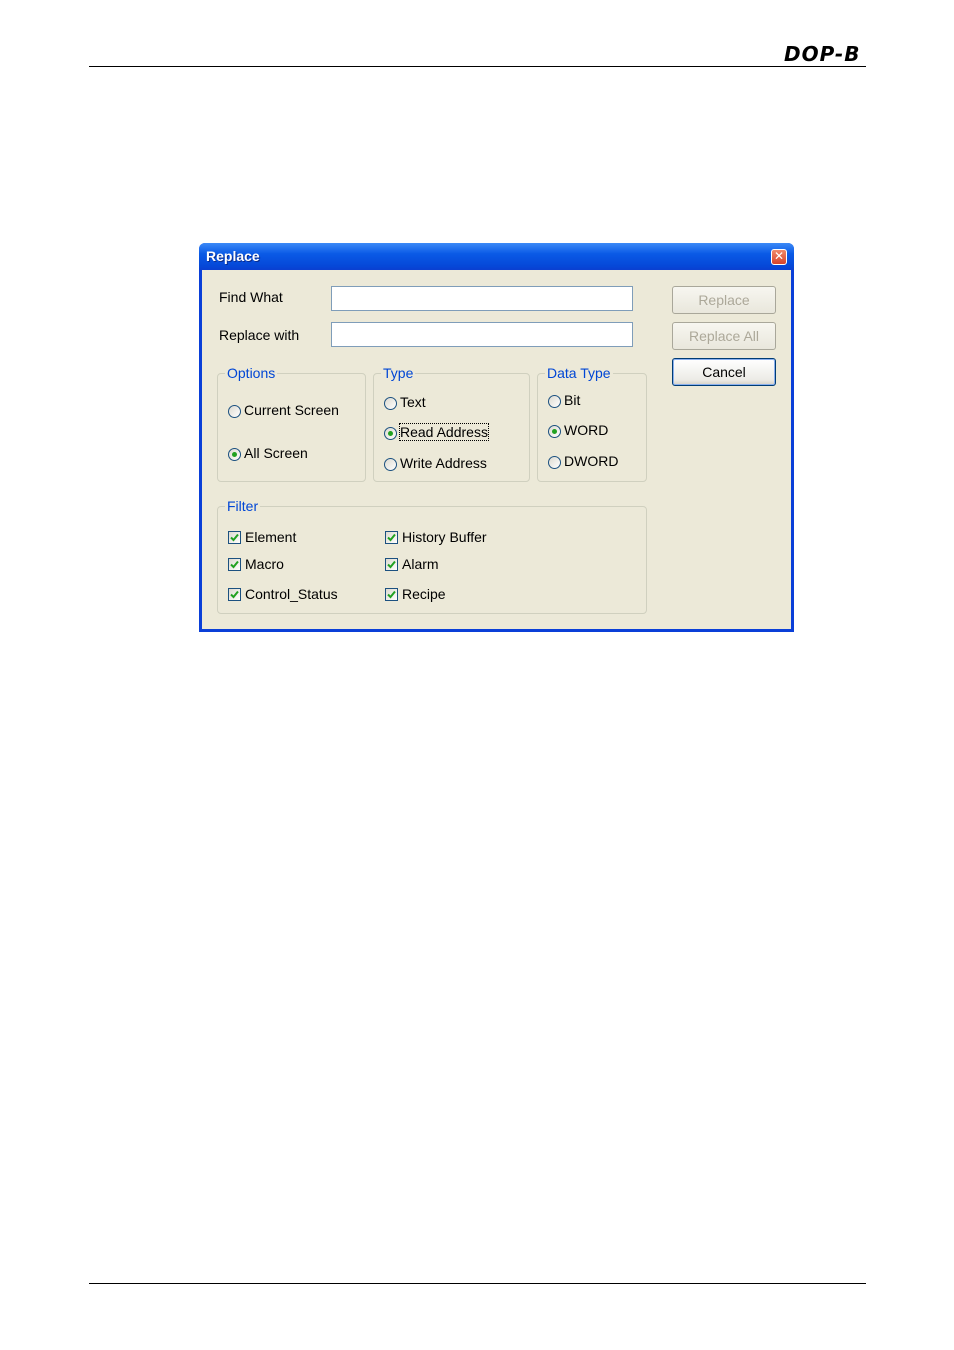 Image resolution: width=954 pixels, height=1350 pixels. I want to click on replace-all-button: Replace All, so click(724, 336).